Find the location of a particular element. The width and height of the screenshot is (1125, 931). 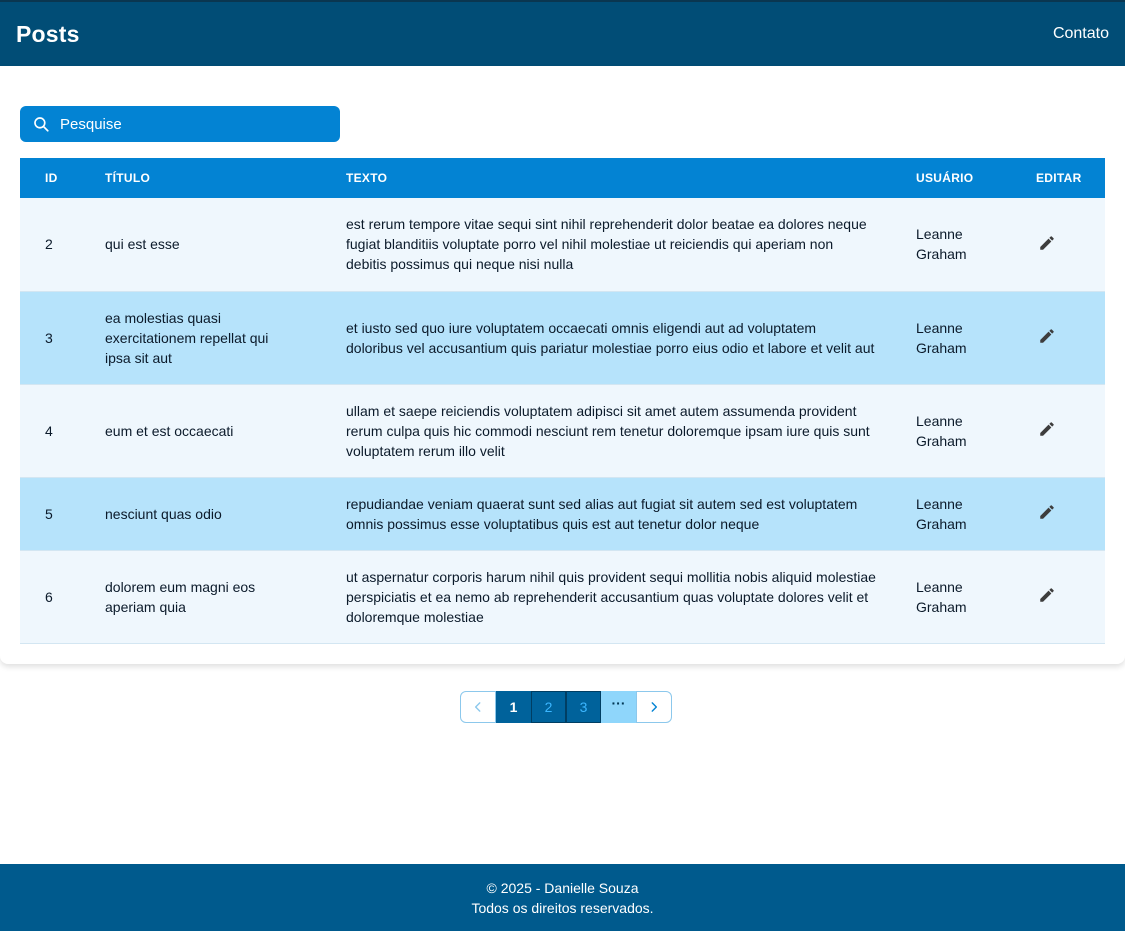

pagination: 1 2 3 ··· is located at coordinates (566, 707).